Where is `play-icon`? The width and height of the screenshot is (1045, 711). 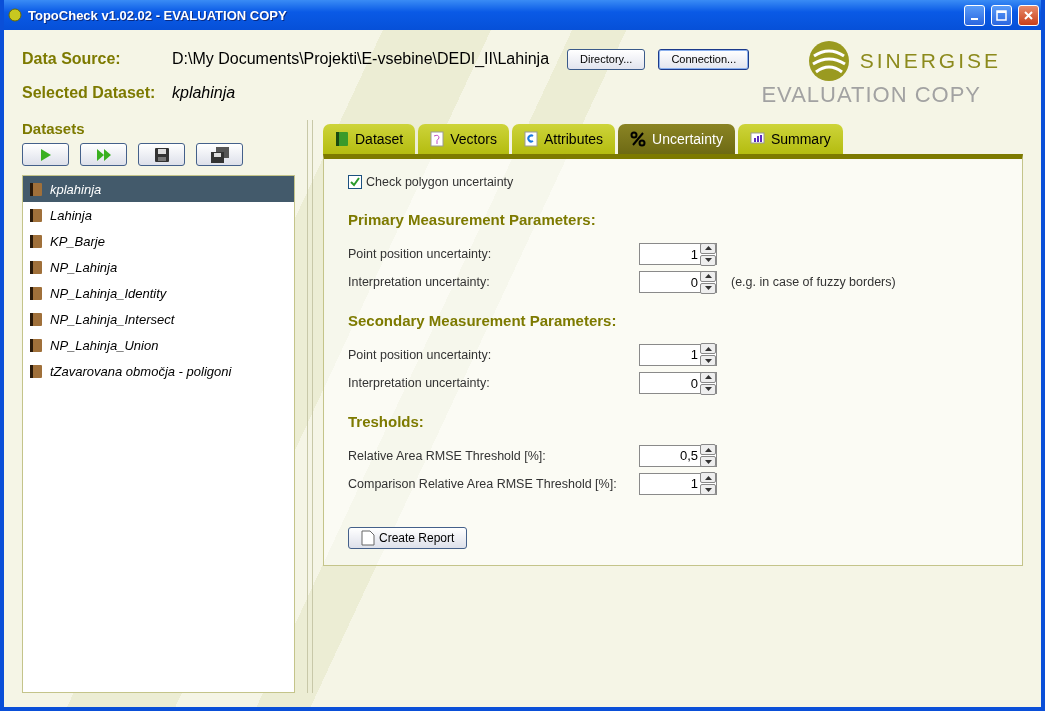 play-icon is located at coordinates (45, 154).